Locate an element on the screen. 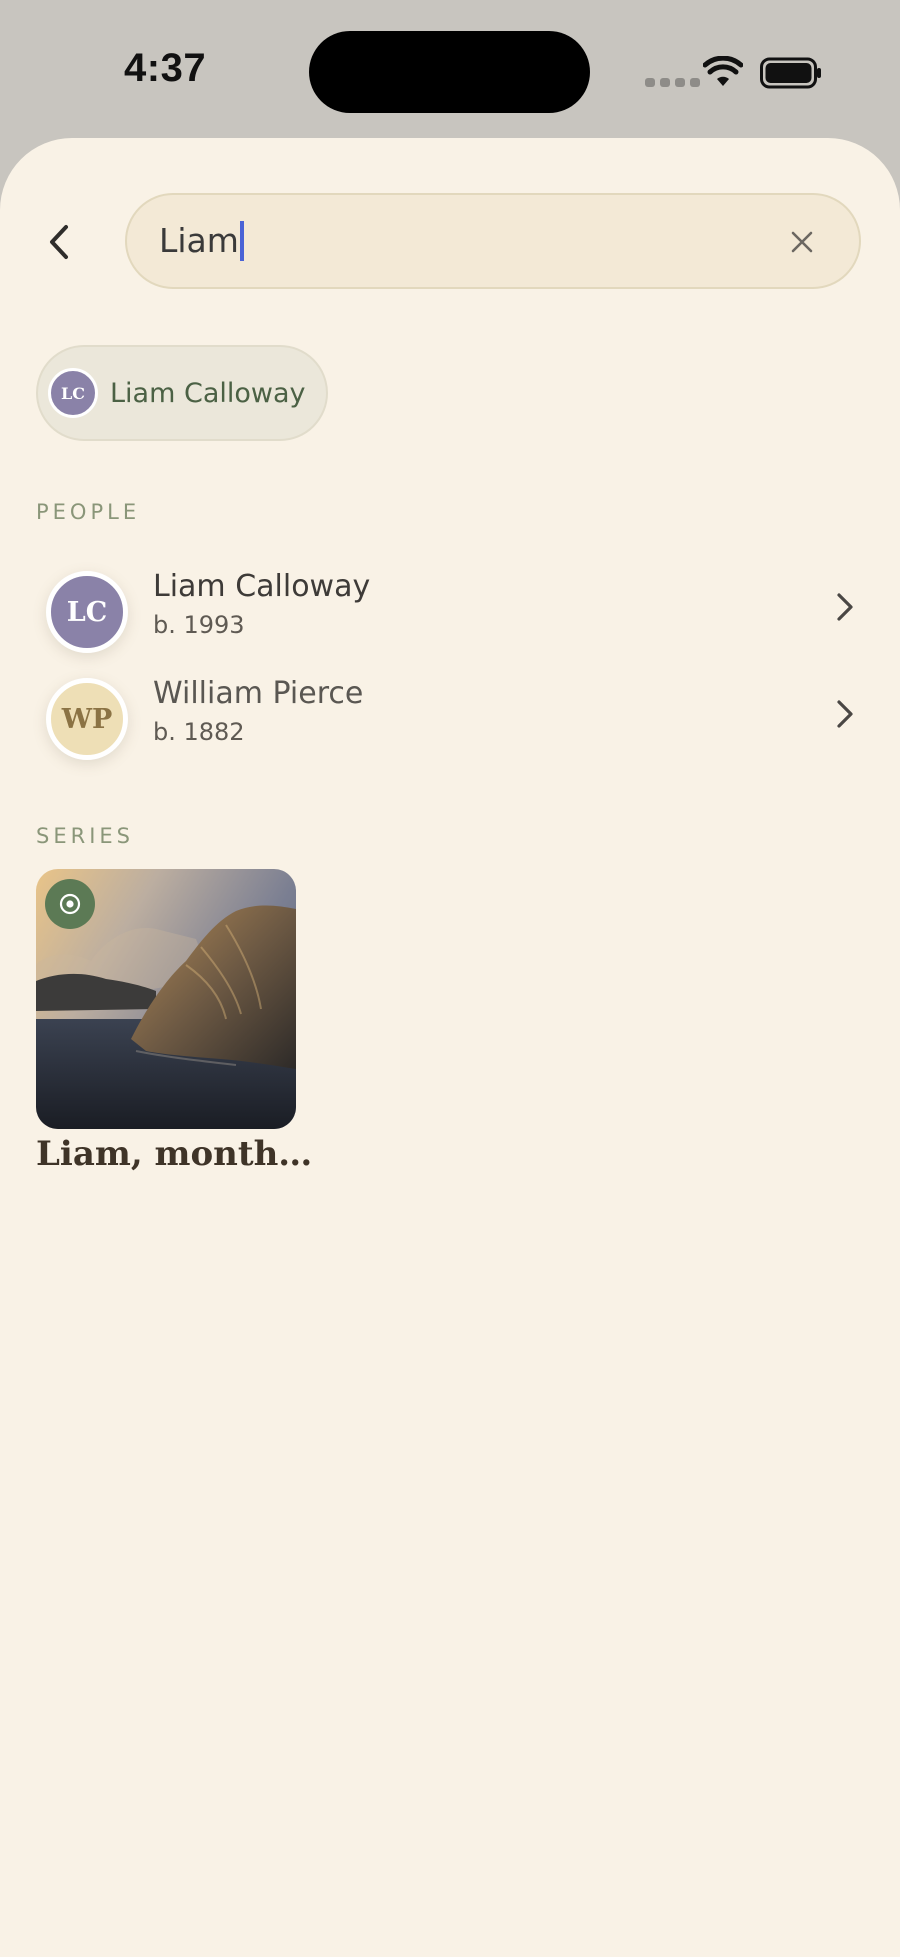 The width and height of the screenshot is (900, 1957). search-query-text: Liam is located at coordinates (199, 240).